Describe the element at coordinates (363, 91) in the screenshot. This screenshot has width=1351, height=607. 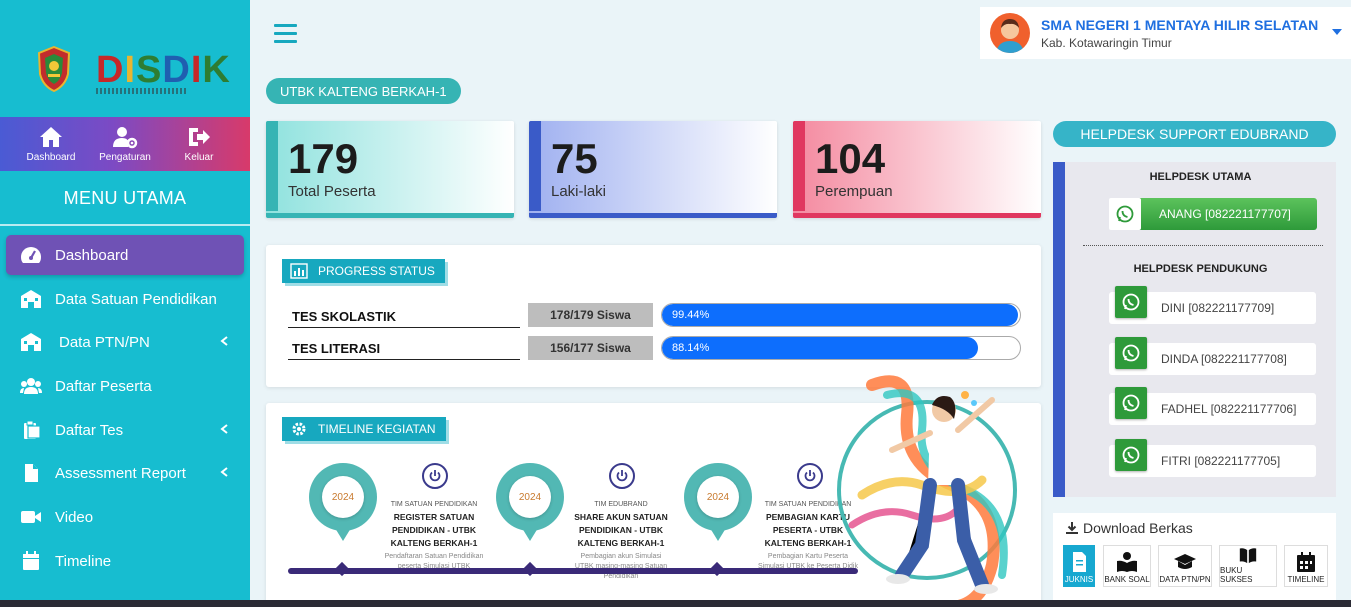
I see `event-badge: UTBK KALTENG BERKAH-1` at that location.